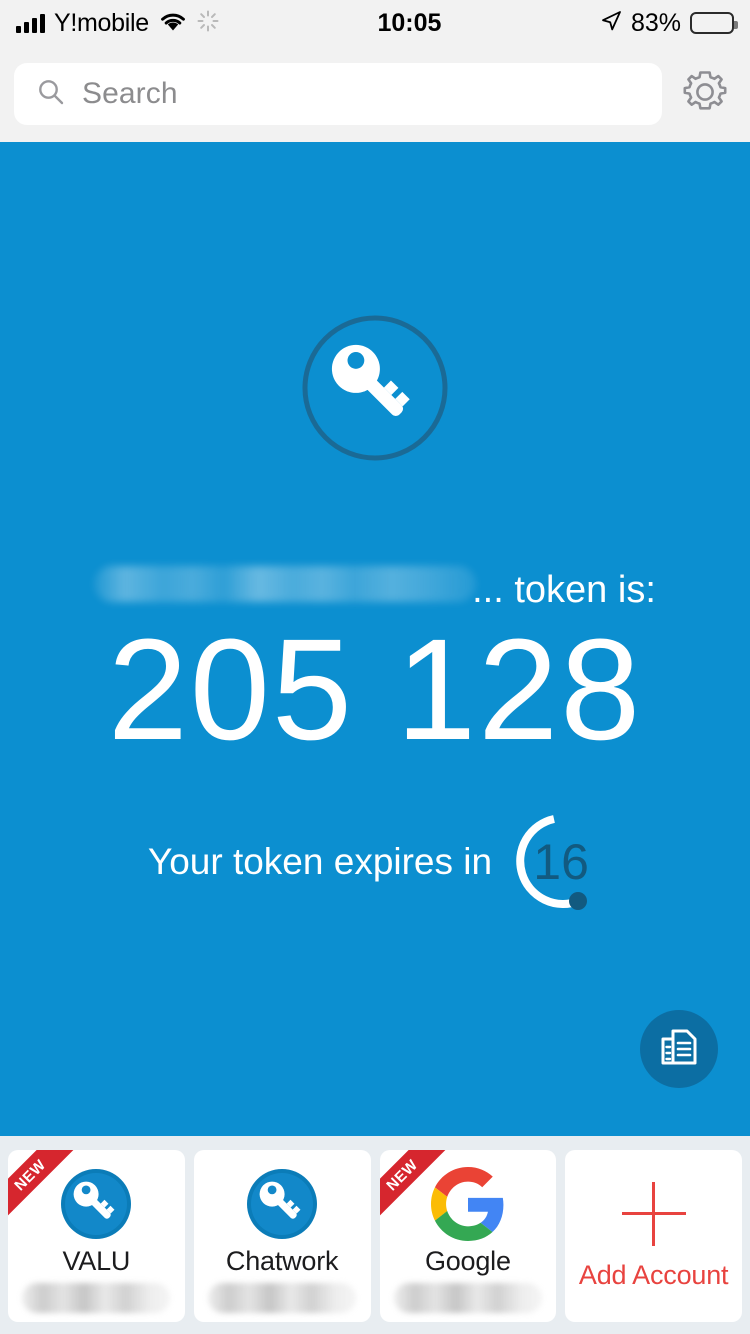 The image size is (750, 1334). I want to click on settings-button, so click(705, 94).